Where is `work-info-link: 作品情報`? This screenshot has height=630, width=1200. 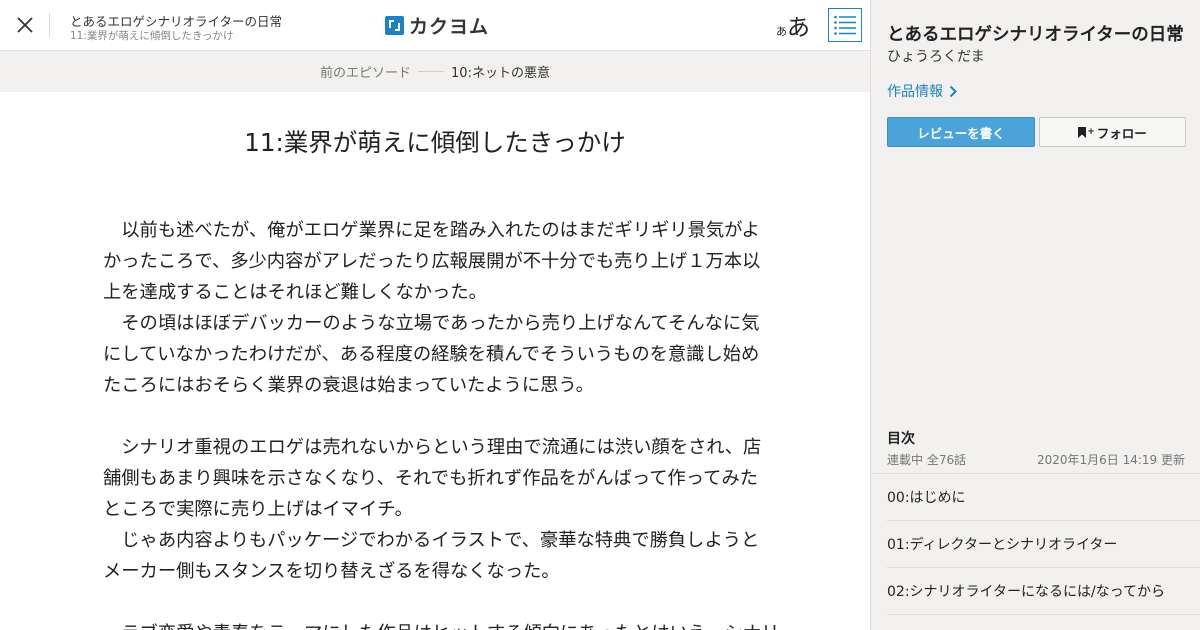
work-info-link: 作品情報 is located at coordinates (922, 91).